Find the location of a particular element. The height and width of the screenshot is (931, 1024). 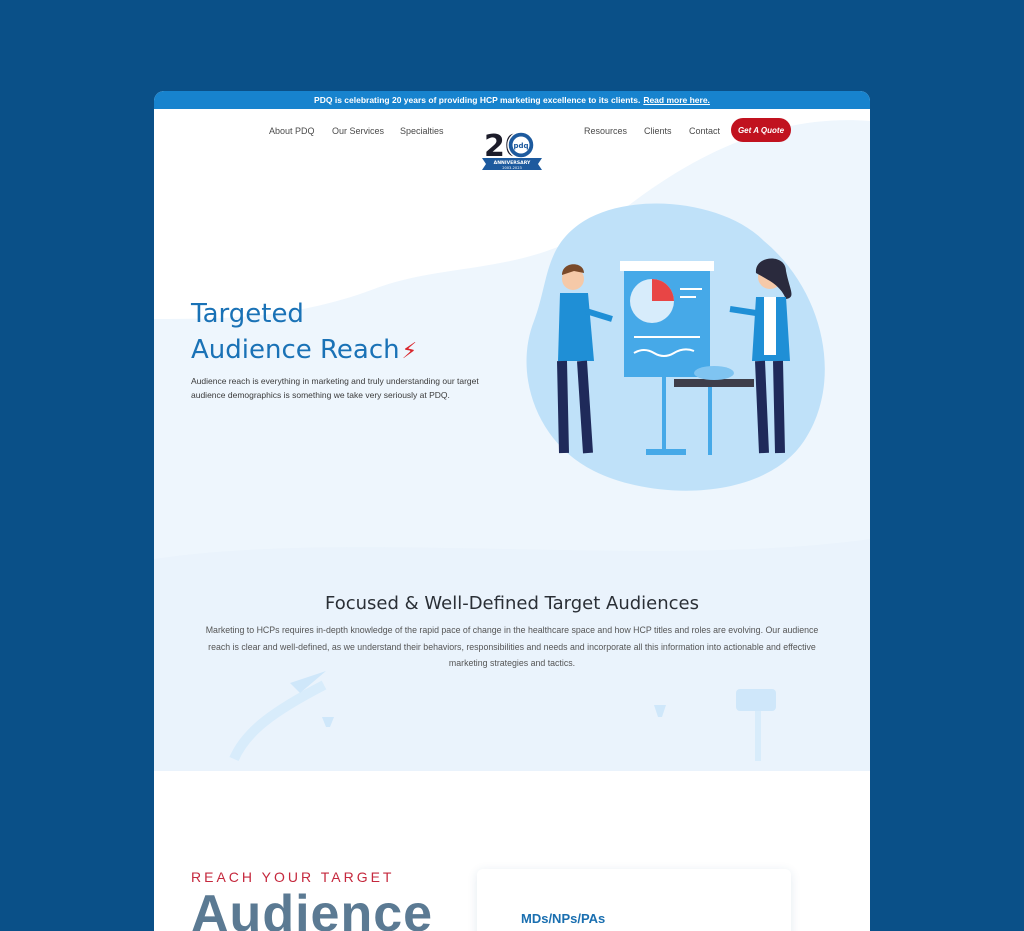

reach-label: REACH YOUR TARGET is located at coordinates (293, 877).